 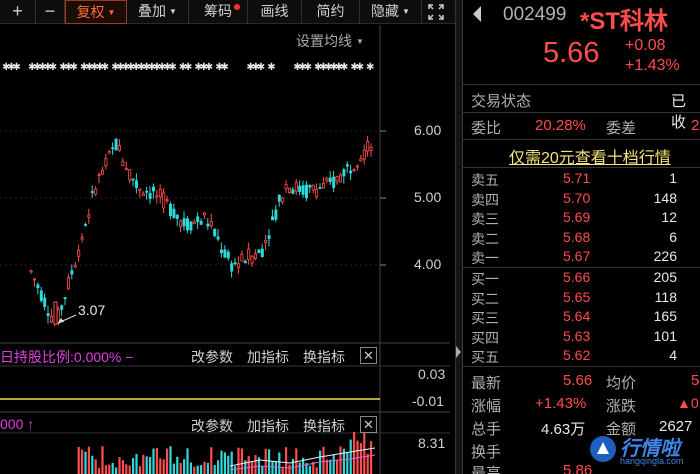 What do you see at coordinates (590, 156) in the screenshot?
I see `ten-level-promo-link: 仅需20元查看十档行情` at bounding box center [590, 156].